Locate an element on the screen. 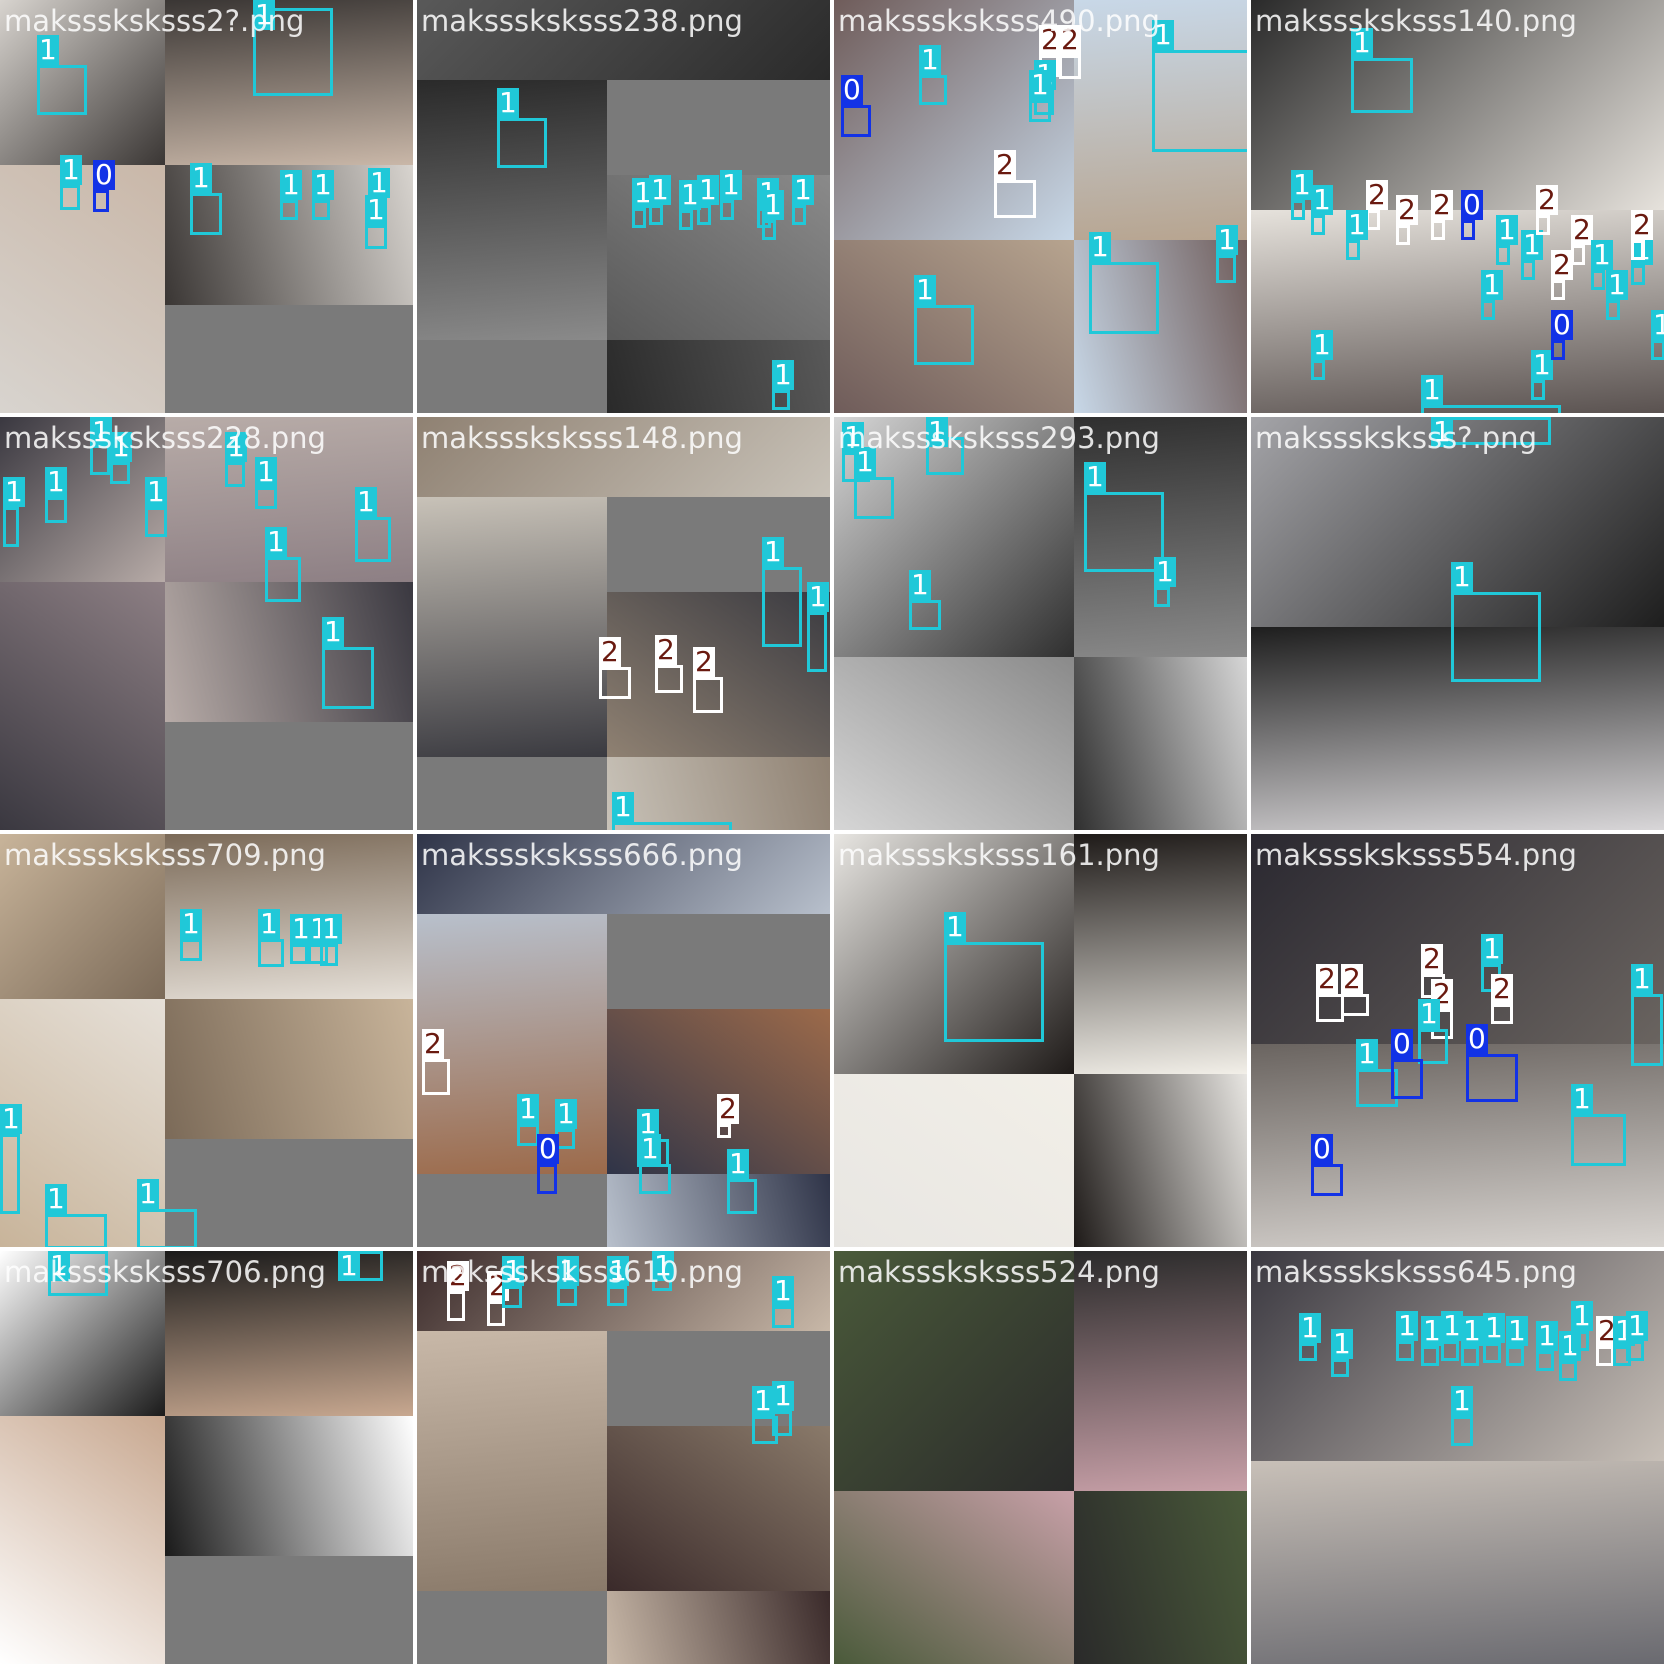  tile-filename: maksssksksss706.png is located at coordinates (165, 1272).